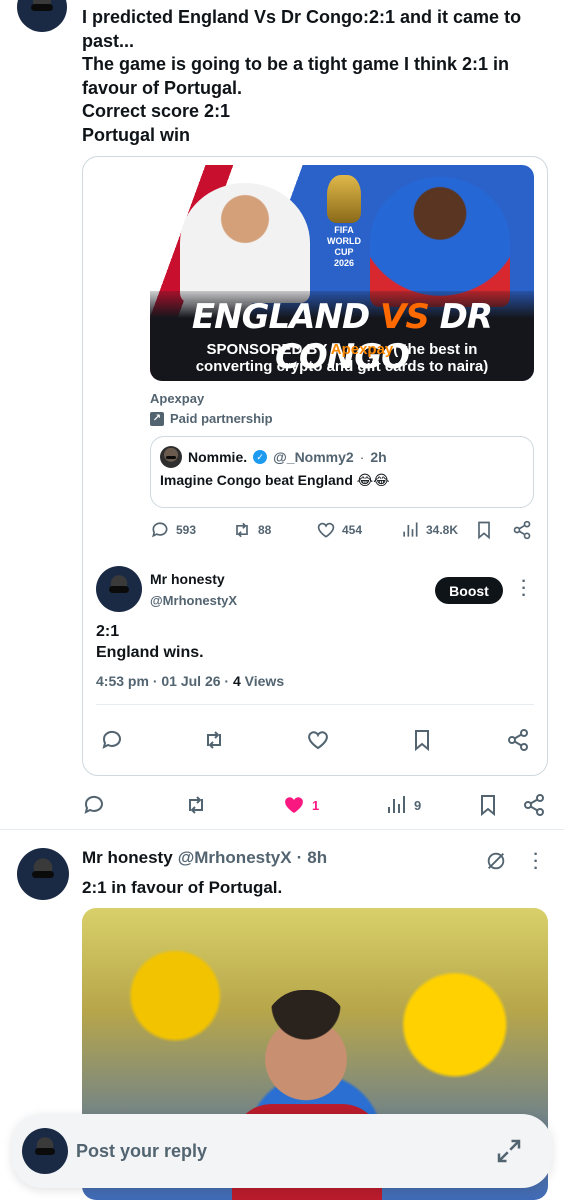 The image size is (564, 1200). I want to click on verified-badge-icon: ✓, so click(260, 457).